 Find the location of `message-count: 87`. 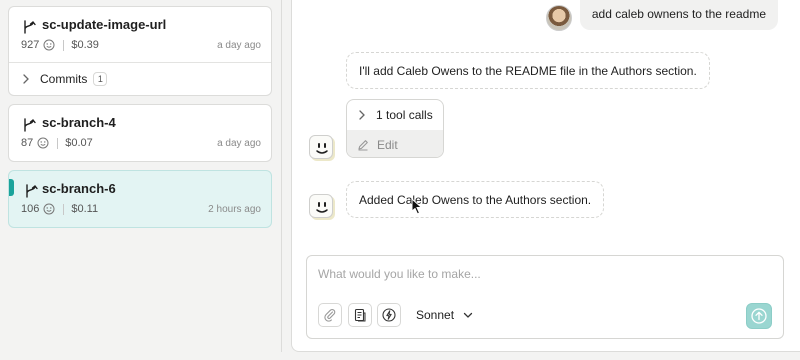

message-count: 87 is located at coordinates (27, 143).